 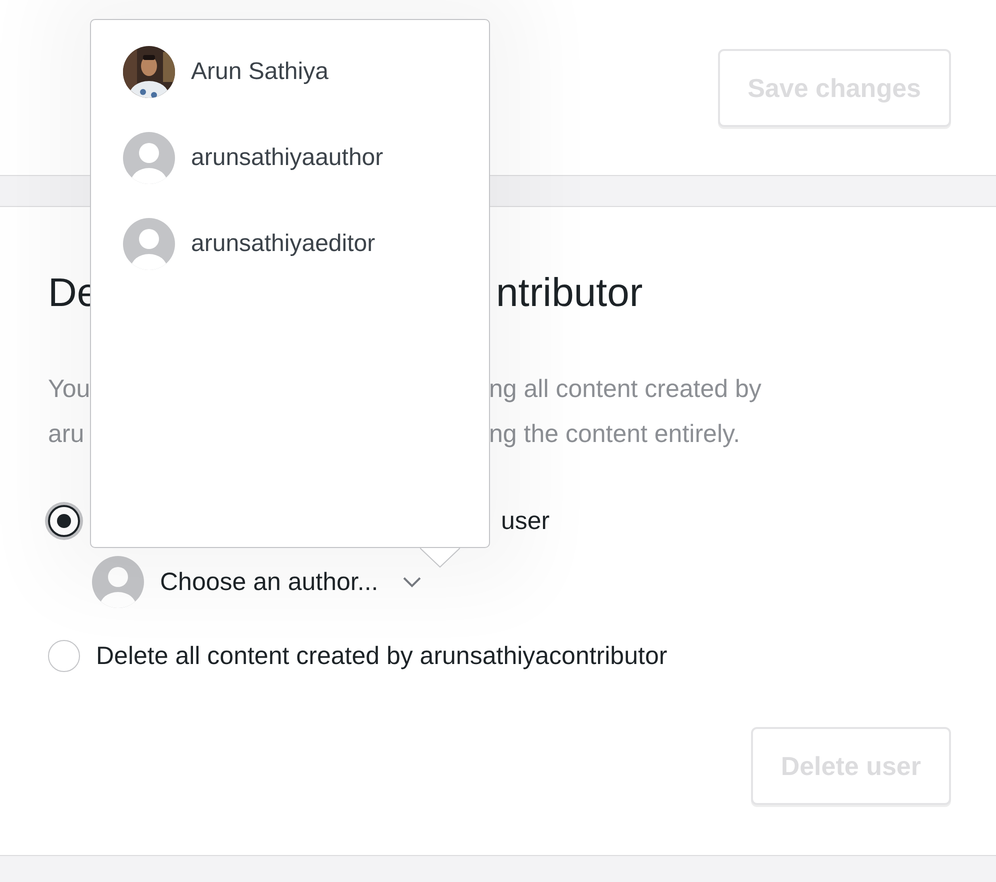 What do you see at coordinates (525, 521) in the screenshot?
I see `option-label: user` at bounding box center [525, 521].